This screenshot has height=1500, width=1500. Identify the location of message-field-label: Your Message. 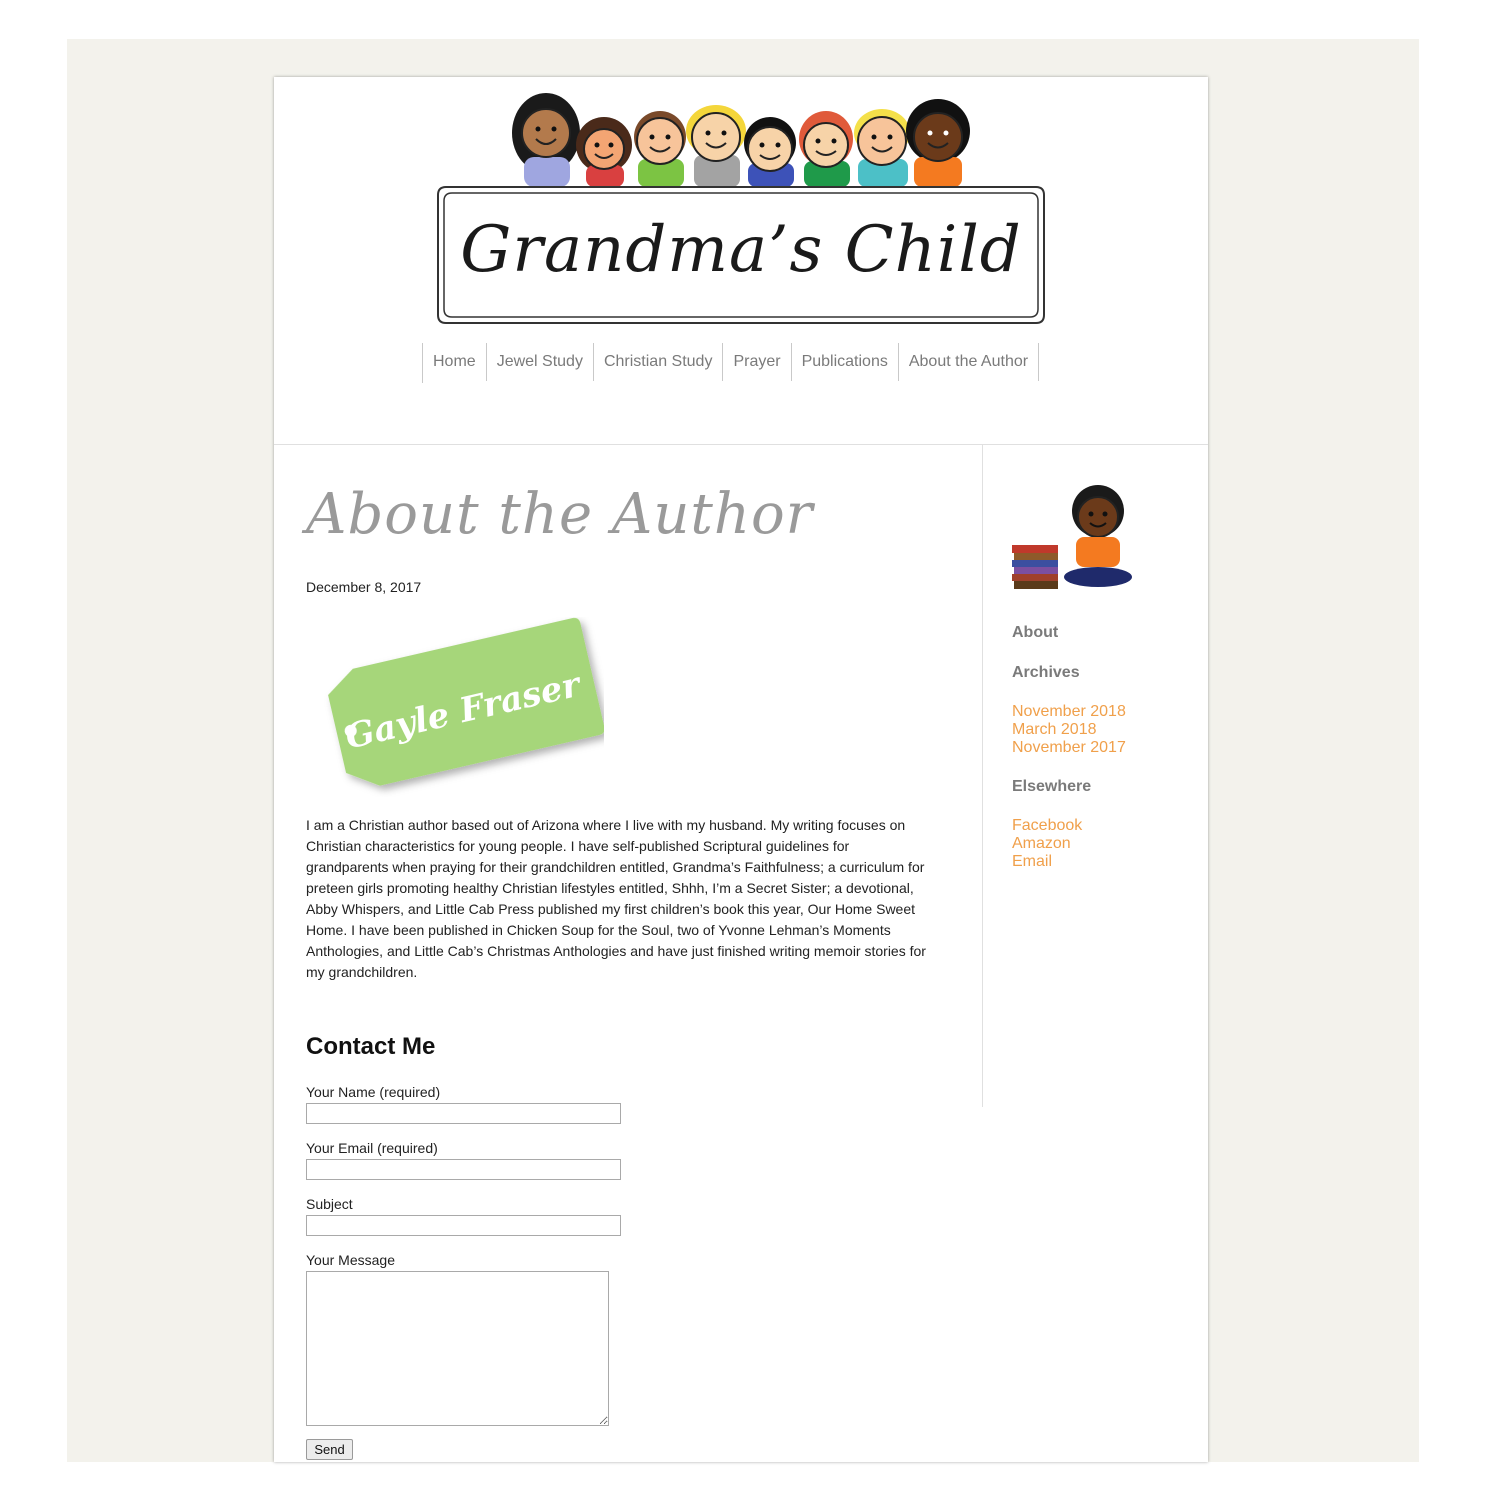
(350, 1260).